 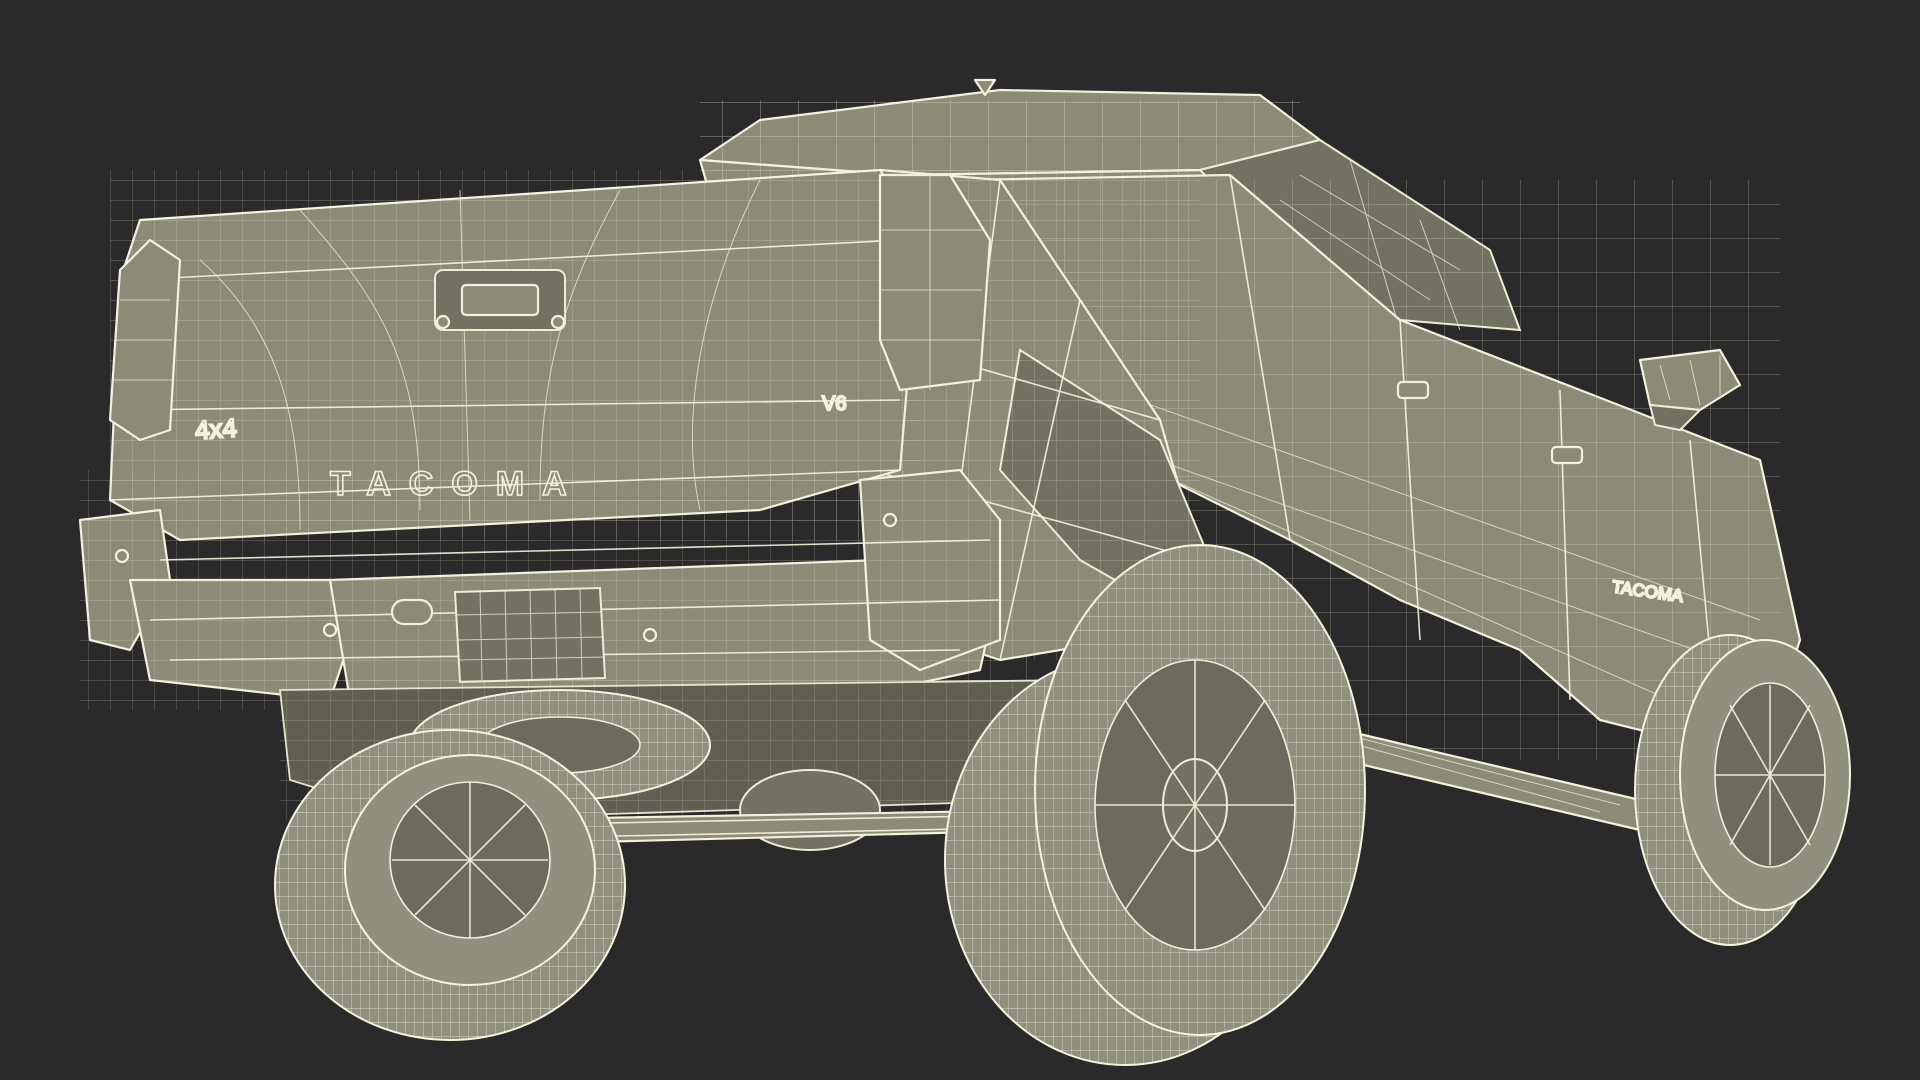 I want to click on rear-left-wheel, so click(x=450, y=885).